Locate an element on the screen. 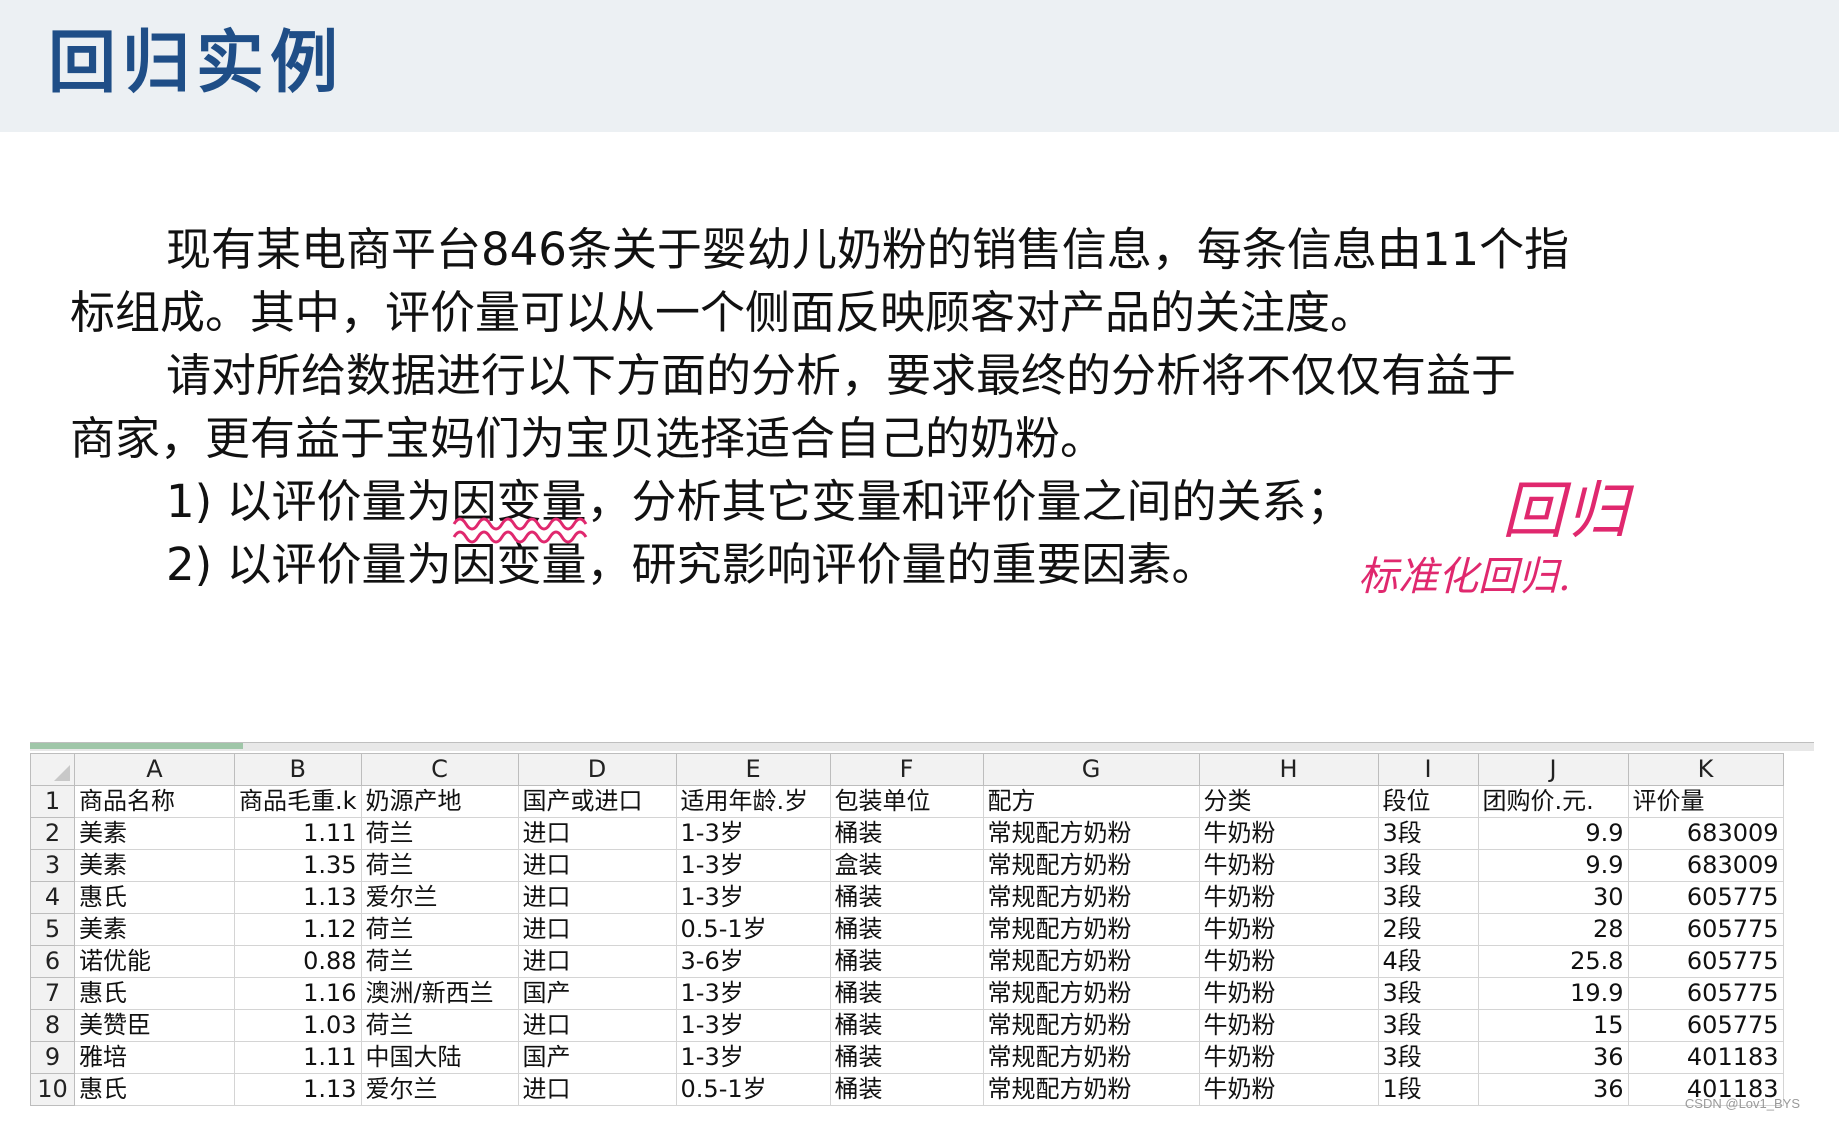 The image size is (1839, 1128). table-cell: 爱尔兰 is located at coordinates (439, 1089).